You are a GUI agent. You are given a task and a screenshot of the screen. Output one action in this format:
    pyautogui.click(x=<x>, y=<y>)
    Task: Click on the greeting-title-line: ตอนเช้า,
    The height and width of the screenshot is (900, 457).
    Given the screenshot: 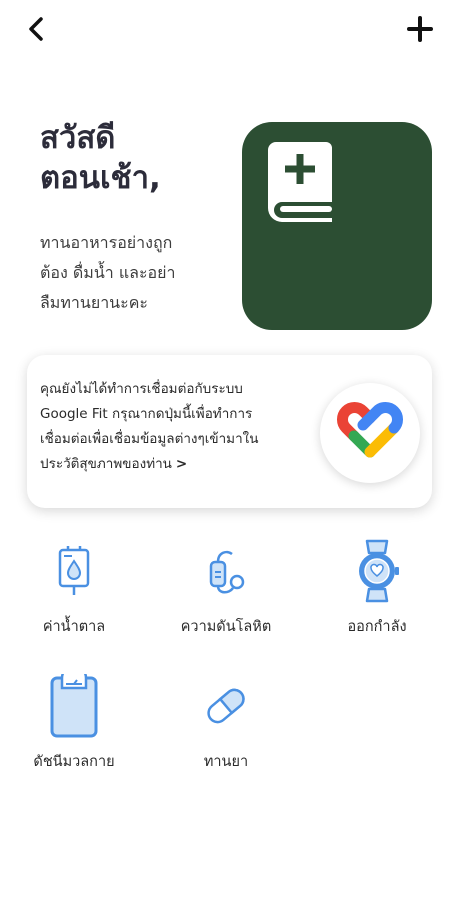 What is the action you would take?
    pyautogui.click(x=100, y=178)
    